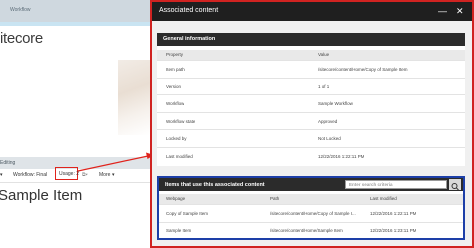 The image size is (474, 248). I want to click on column-last-modified: Last modified, so click(383, 198).